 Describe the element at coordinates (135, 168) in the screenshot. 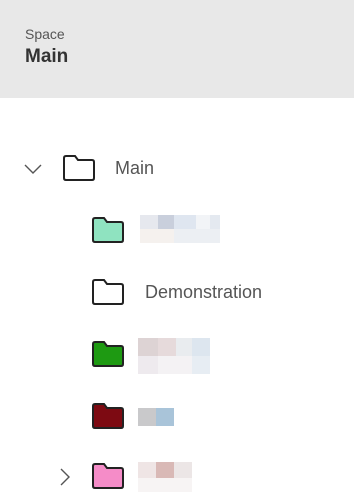

I see `tree-item-label: Main` at that location.